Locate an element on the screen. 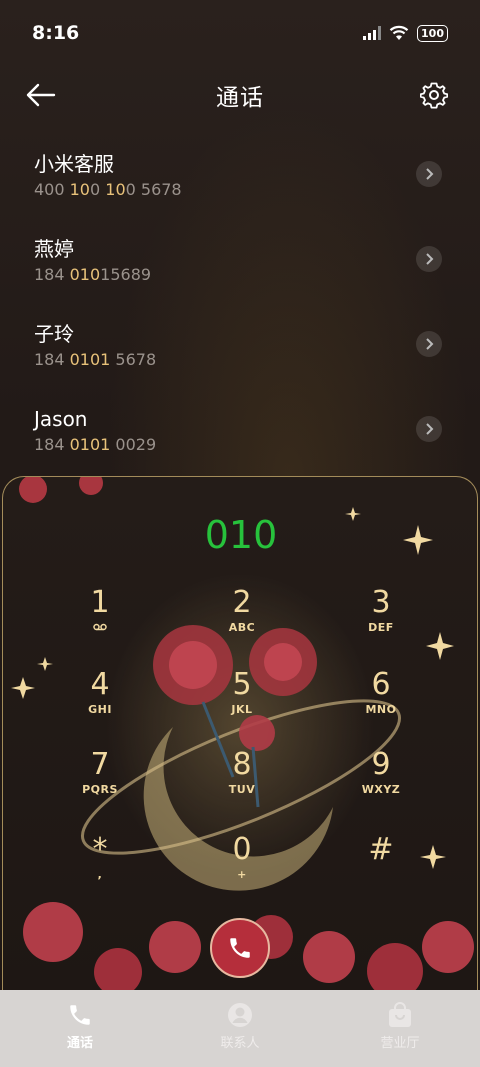  number-segment: 5678 is located at coordinates (133, 359).